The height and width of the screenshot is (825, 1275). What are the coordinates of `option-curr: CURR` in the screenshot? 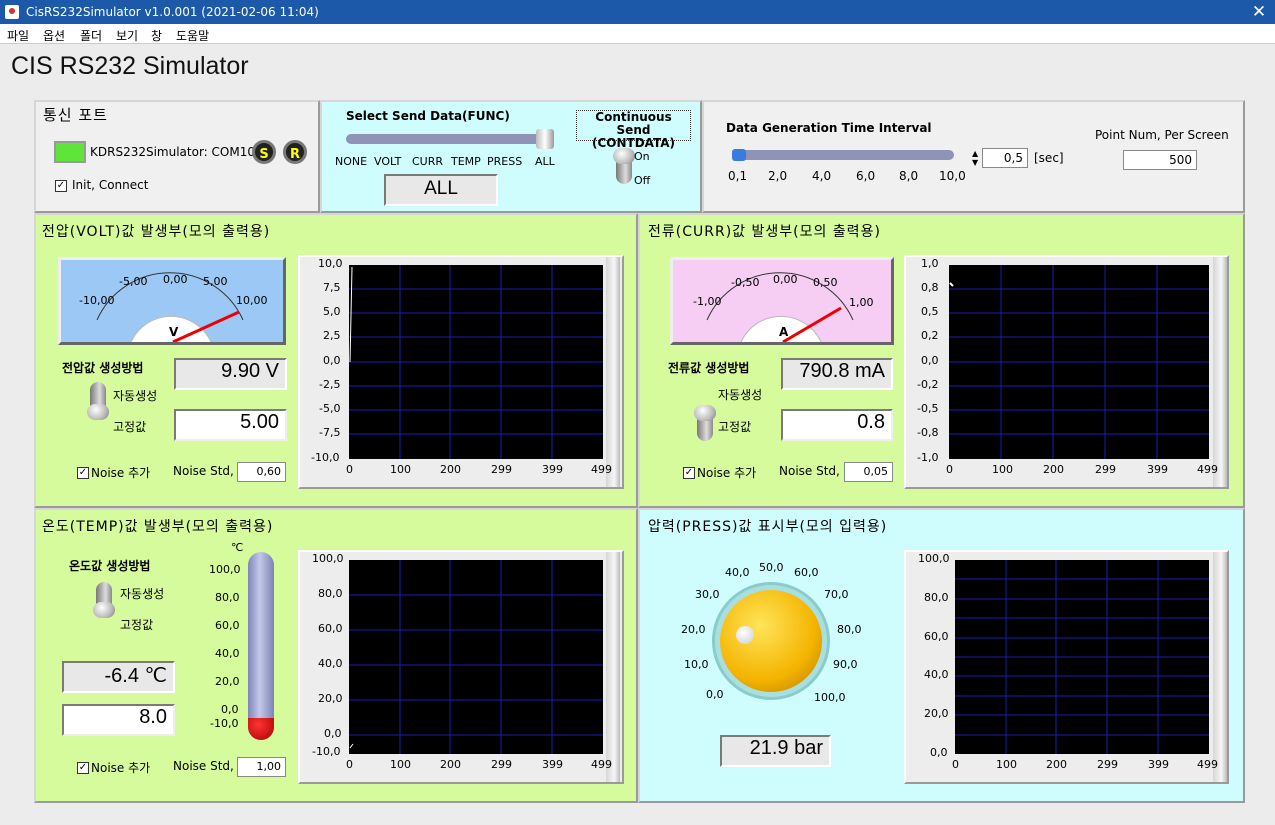 It's located at (428, 161).